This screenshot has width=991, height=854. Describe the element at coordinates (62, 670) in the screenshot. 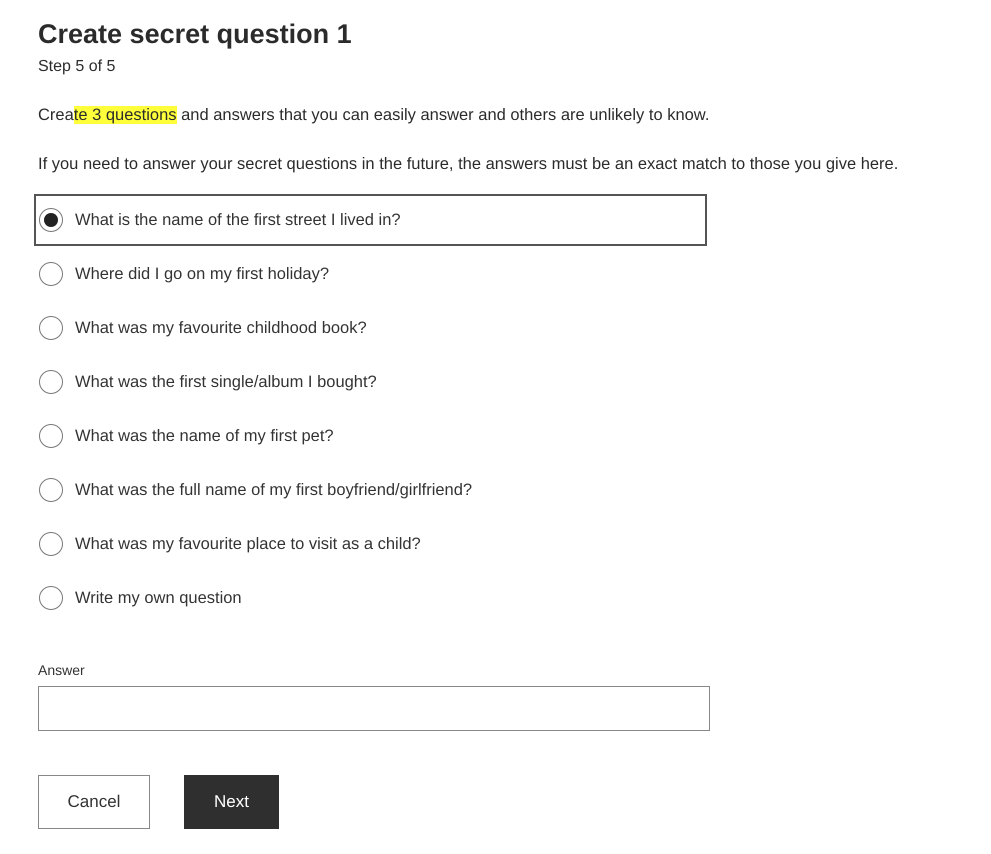

I see `answer-label: Answer` at that location.